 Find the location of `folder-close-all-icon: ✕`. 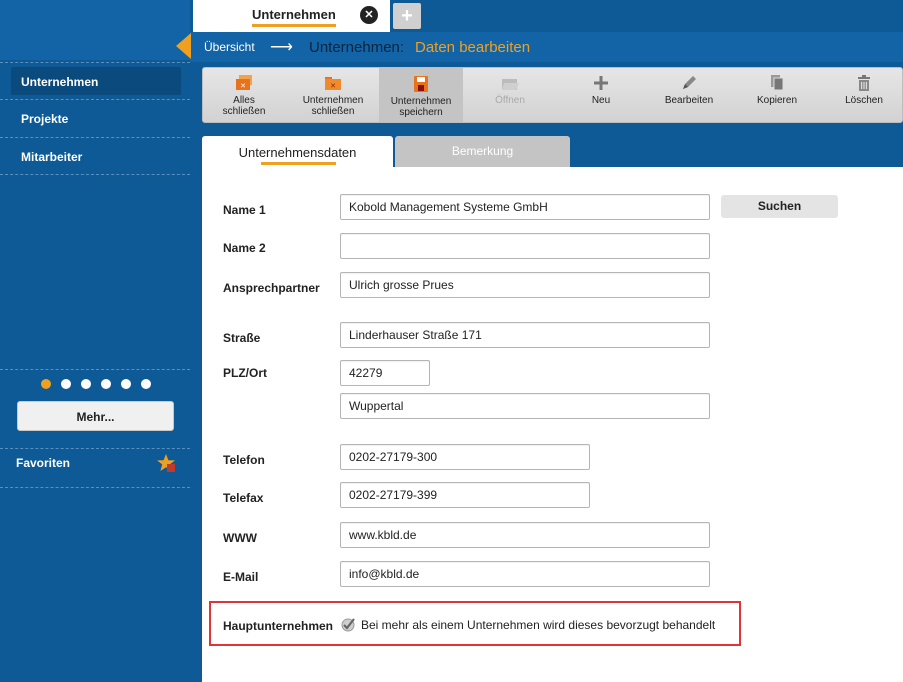

folder-close-all-icon: ✕ is located at coordinates (244, 82).